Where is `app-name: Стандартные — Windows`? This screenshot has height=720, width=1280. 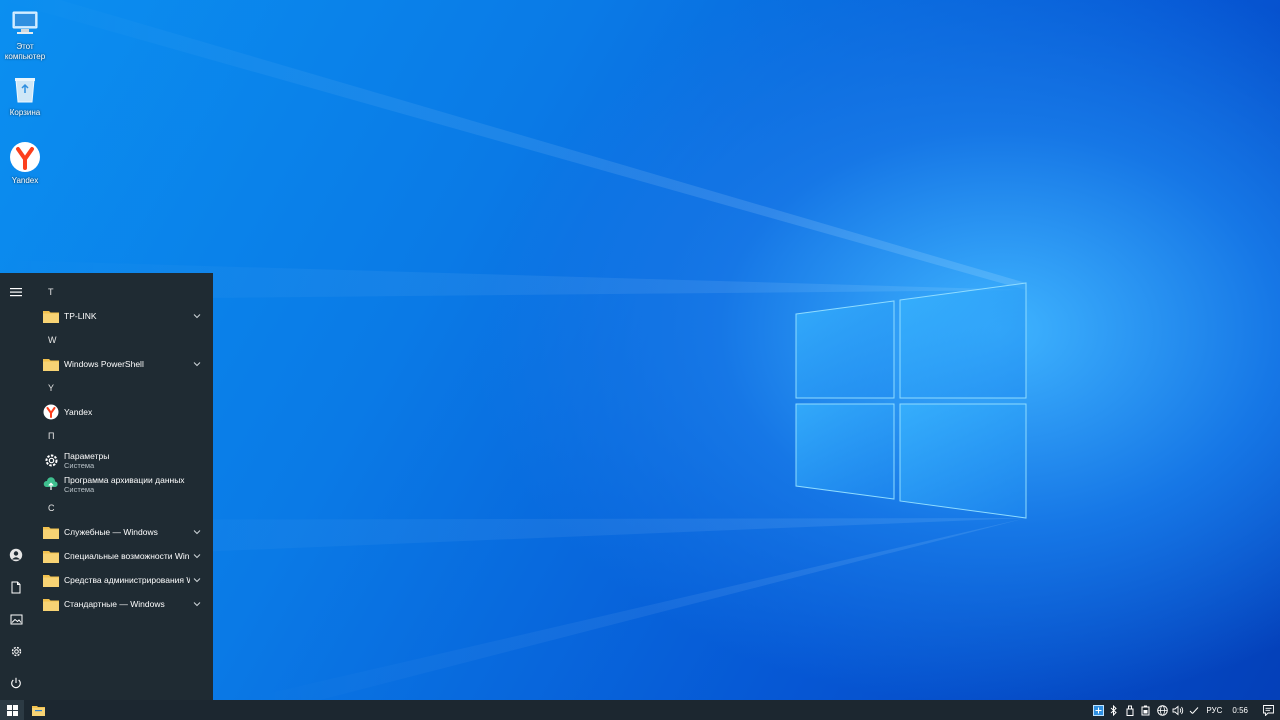 app-name: Стандартные — Windows is located at coordinates (114, 604).